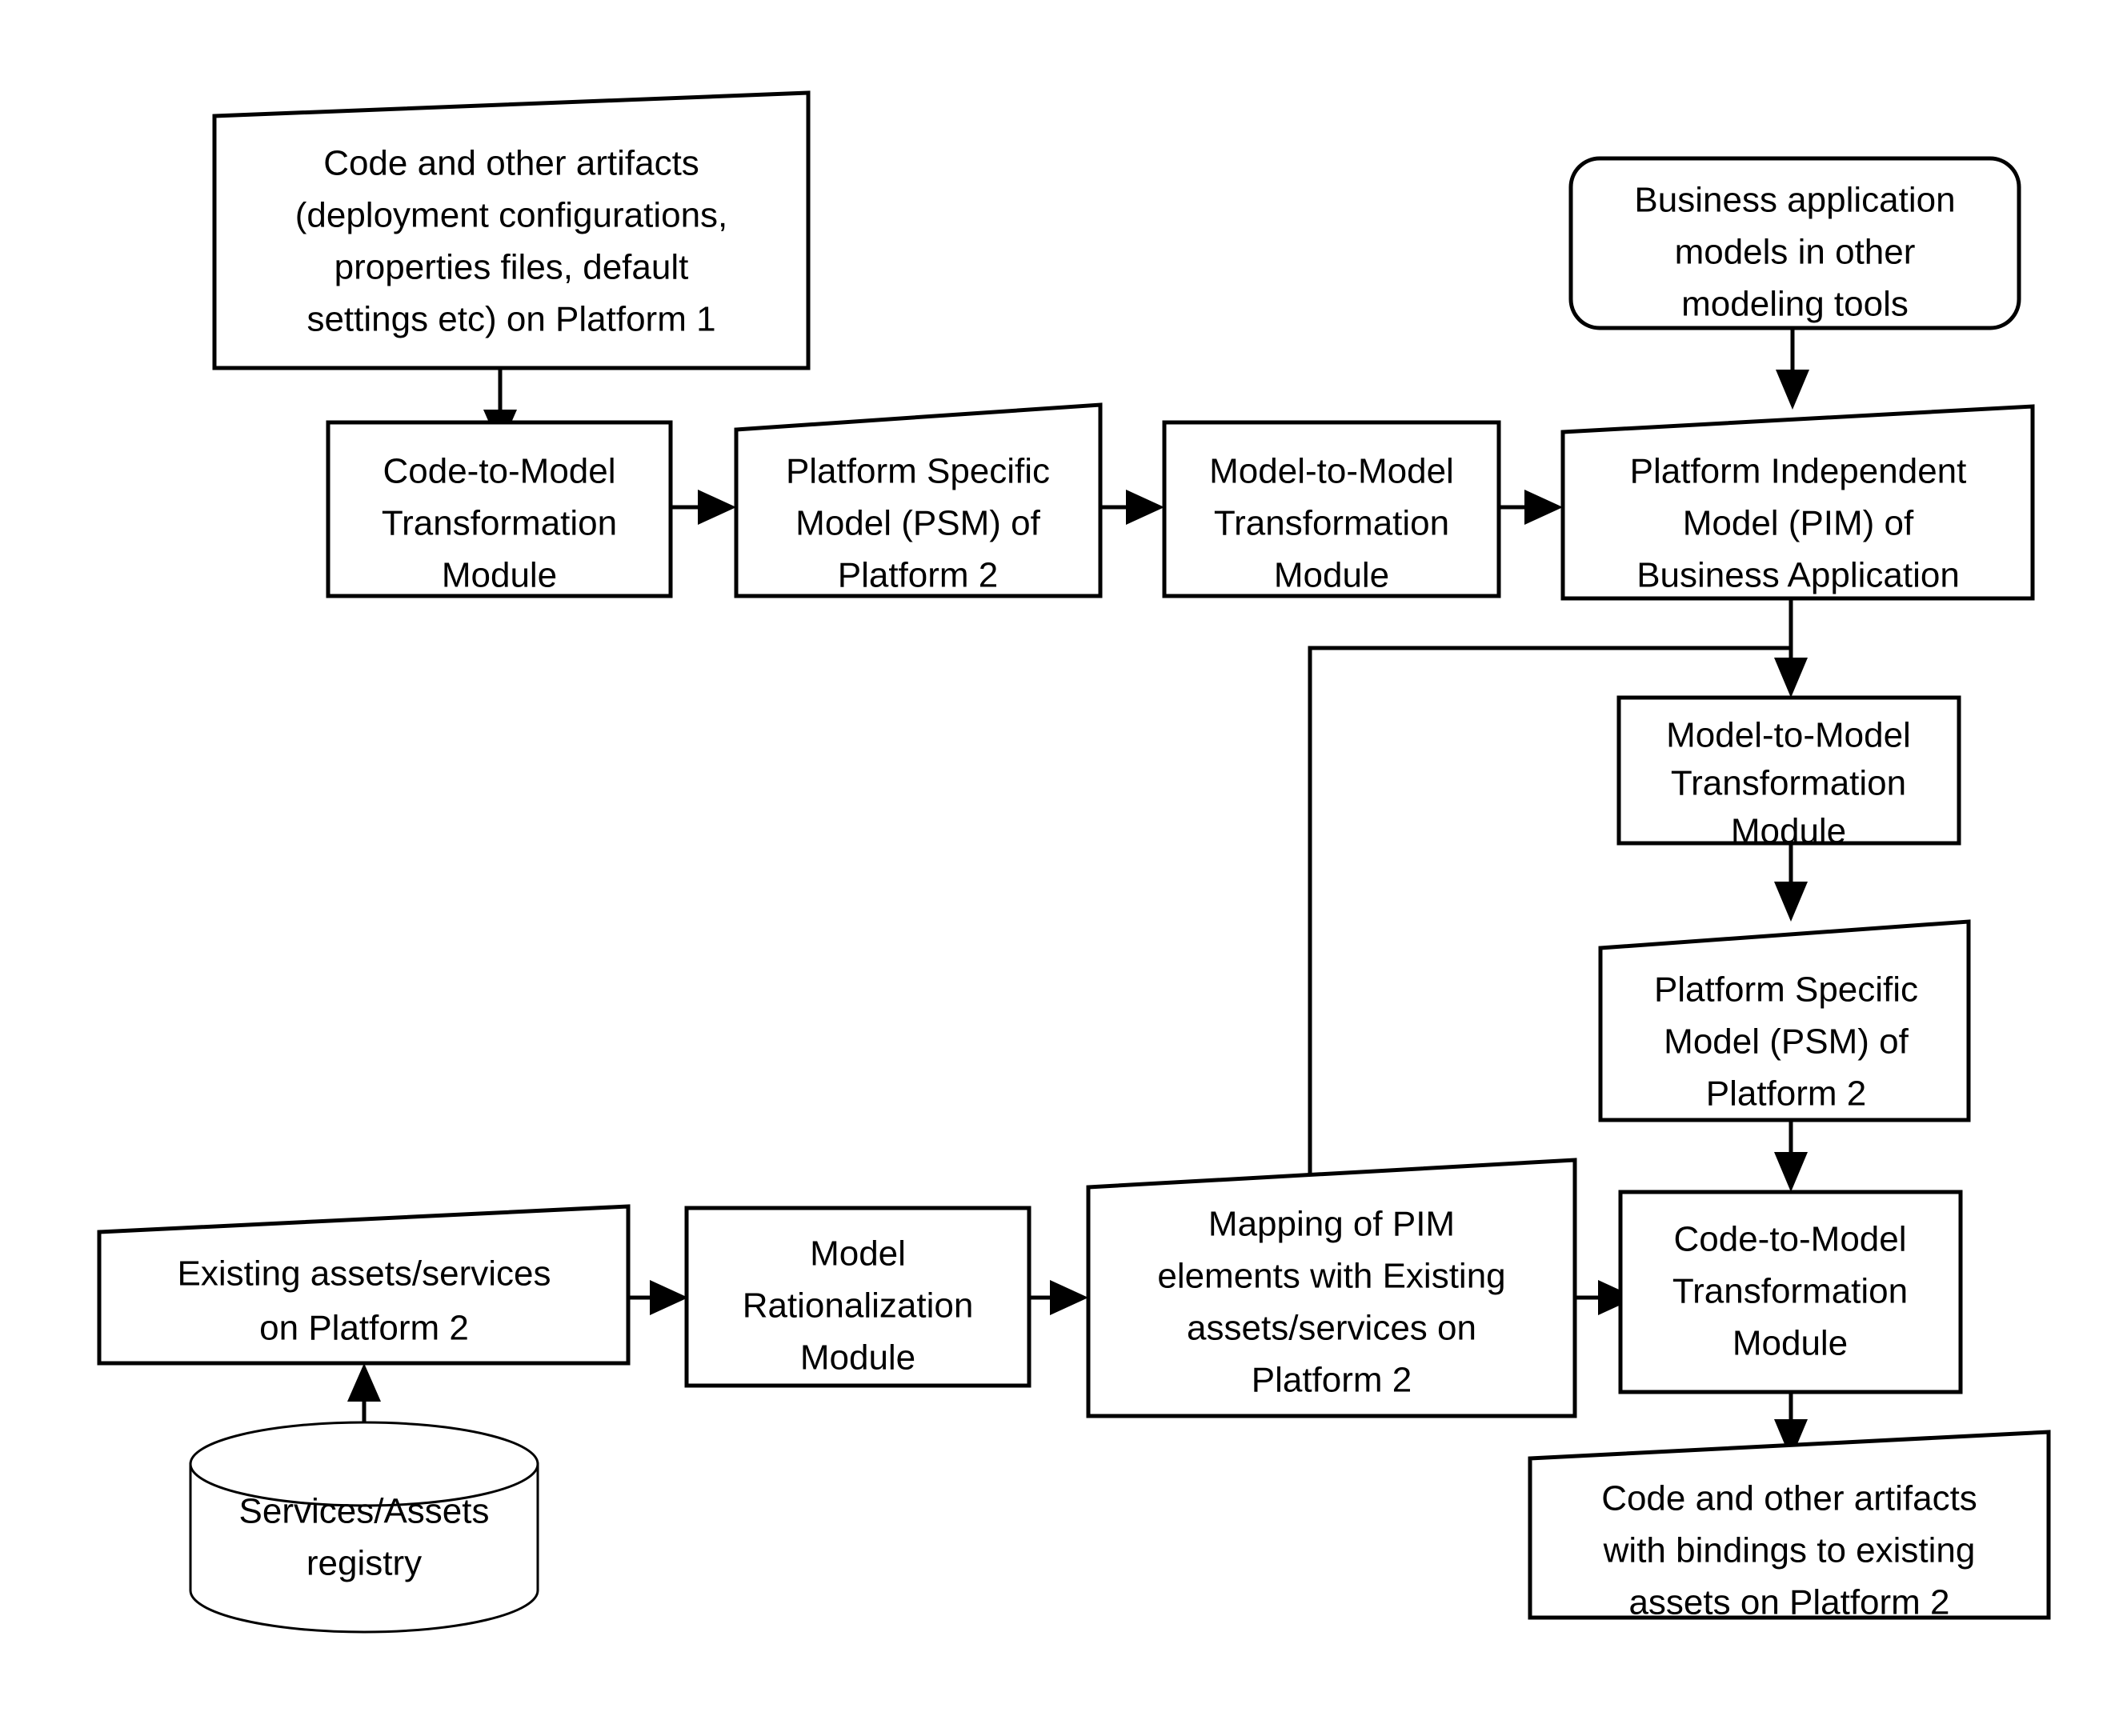 The image size is (2111, 1736). Describe the element at coordinates (1058, 1297) in the screenshot. I see `edge-model-rationalization-to-mapping-pim` at that location.